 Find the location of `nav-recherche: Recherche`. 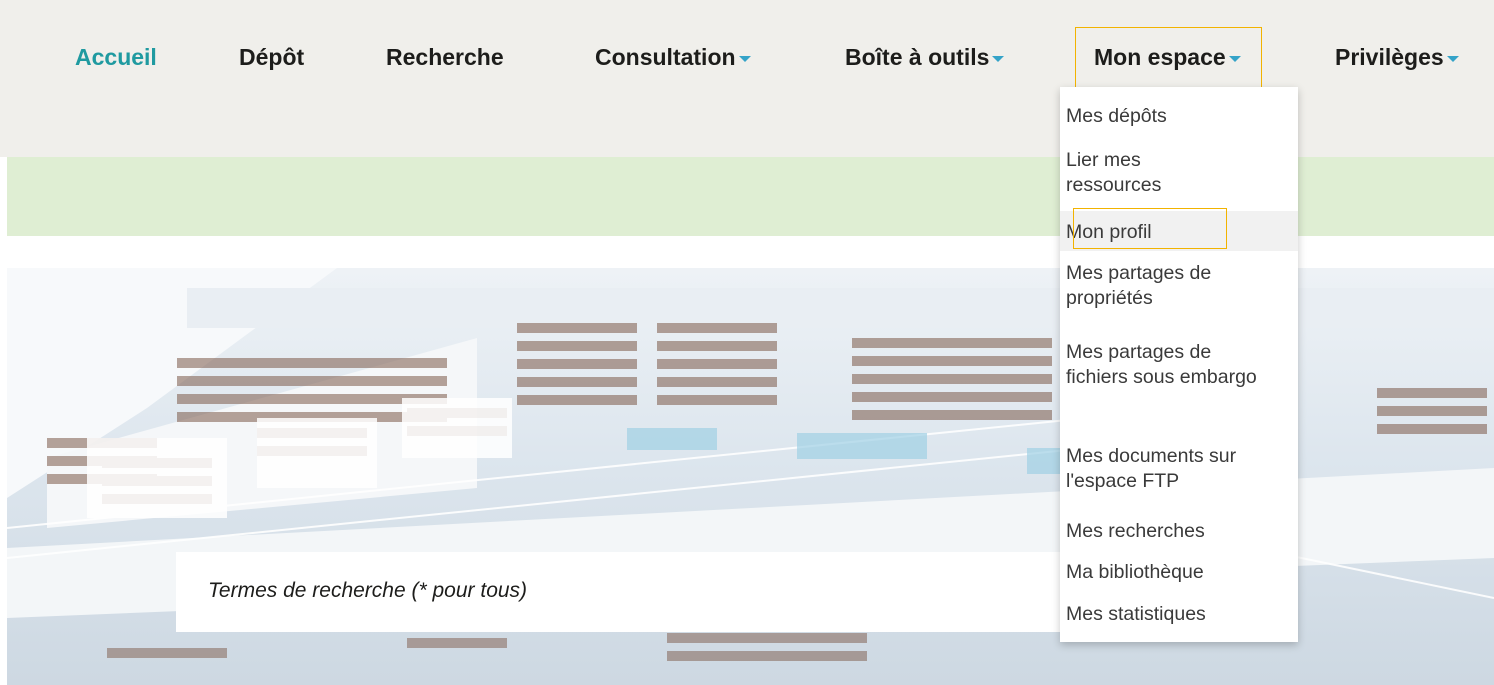

nav-recherche: Recherche is located at coordinates (445, 57).